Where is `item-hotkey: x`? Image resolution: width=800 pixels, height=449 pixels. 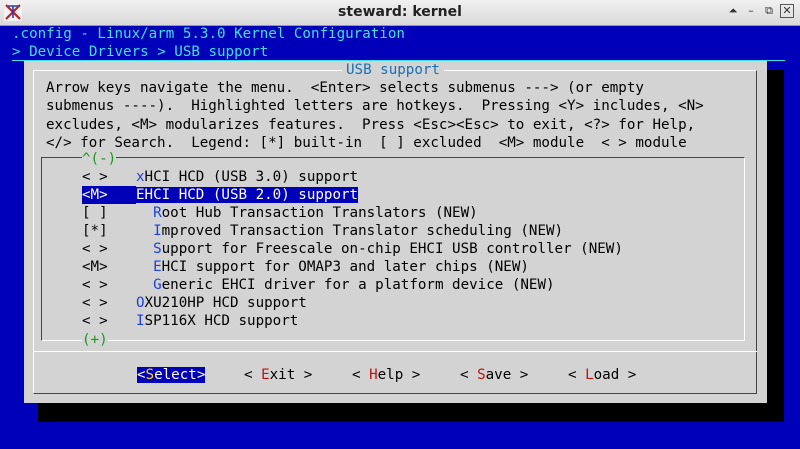 item-hotkey: x is located at coordinates (140, 177).